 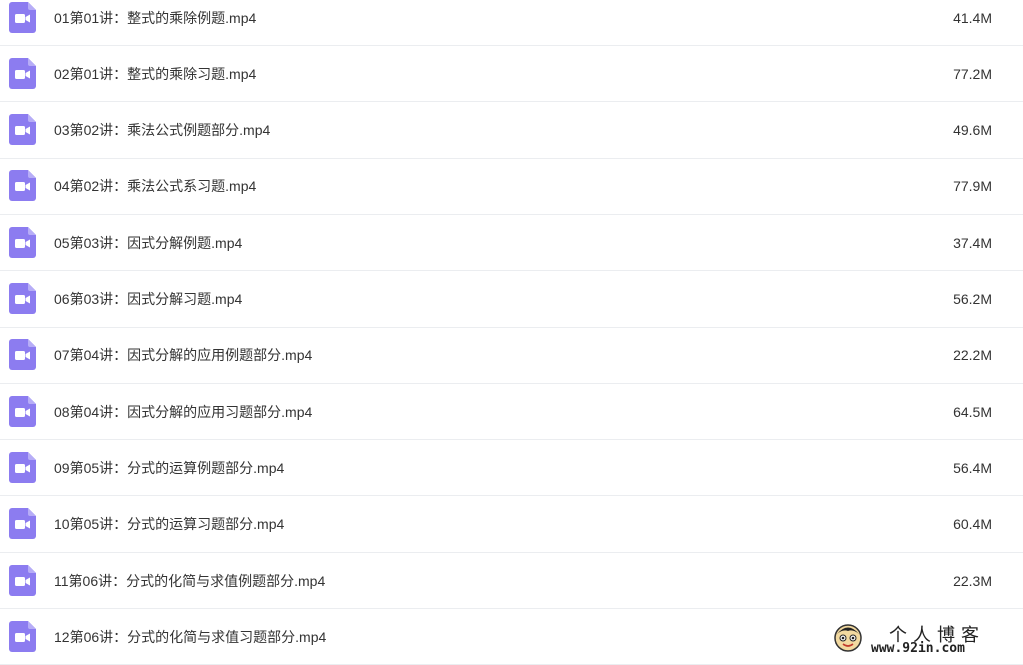 I want to click on file-name: 11第06讲：分式的化简与求值例题部分.mp4, so click(x=189, y=580).